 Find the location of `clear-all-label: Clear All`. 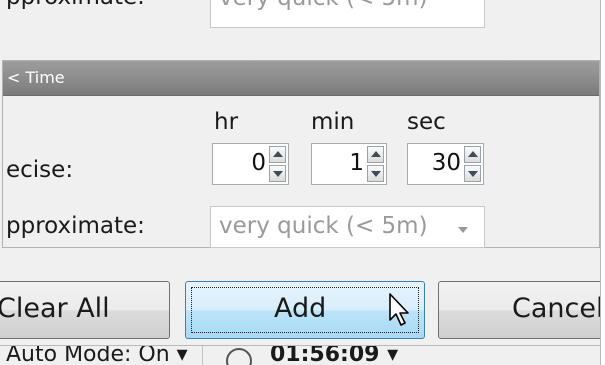

clear-all-label: Clear All is located at coordinates (55, 308).